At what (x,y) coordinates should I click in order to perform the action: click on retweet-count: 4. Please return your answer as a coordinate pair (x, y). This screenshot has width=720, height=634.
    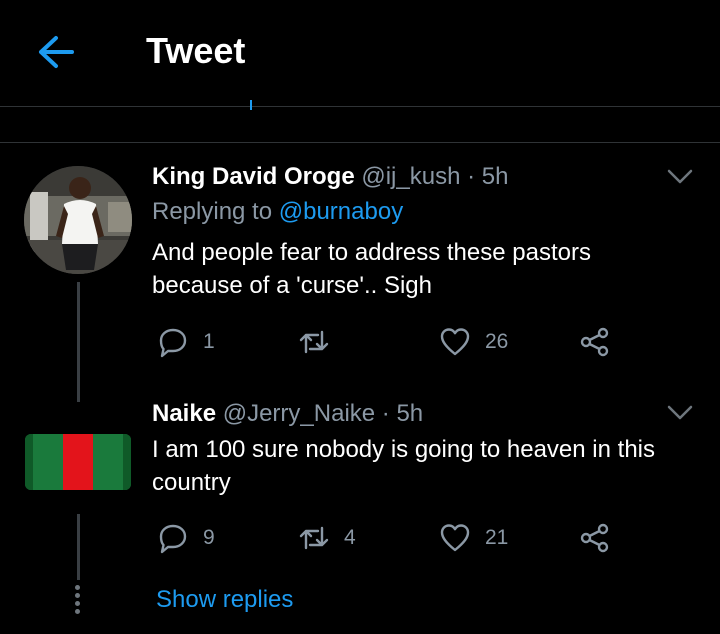
    Looking at the image, I should click on (350, 537).